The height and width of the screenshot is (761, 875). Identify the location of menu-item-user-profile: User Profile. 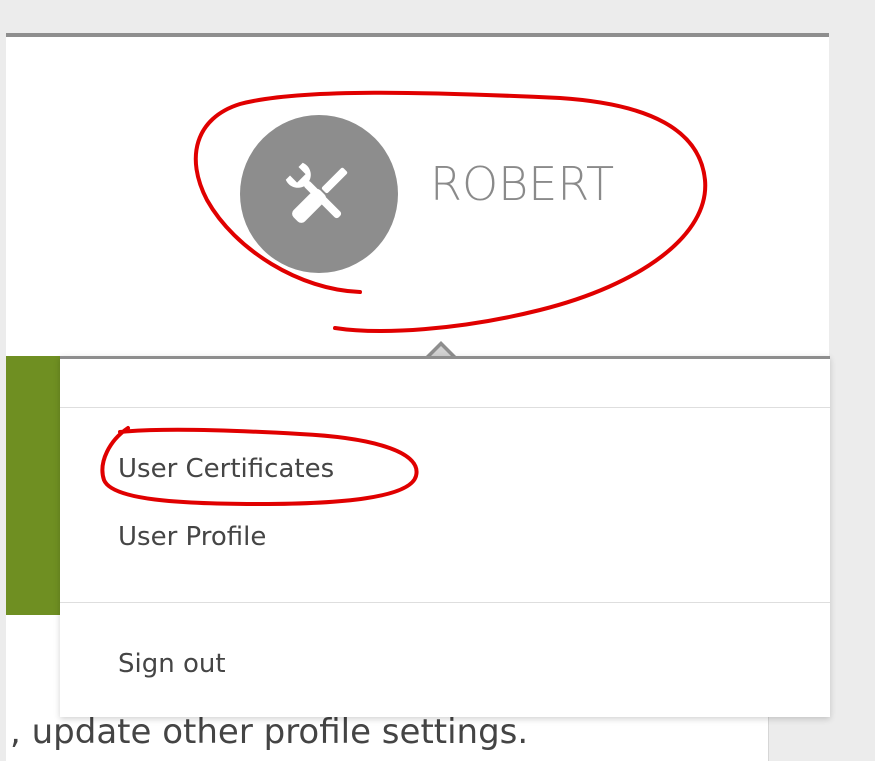
(192, 537).